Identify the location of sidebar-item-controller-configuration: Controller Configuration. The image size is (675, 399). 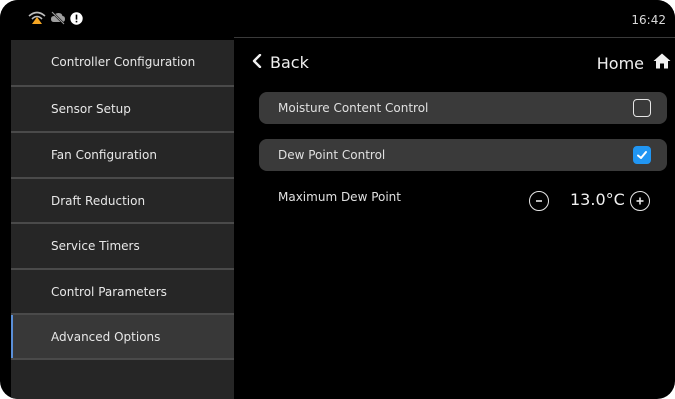
(122, 62).